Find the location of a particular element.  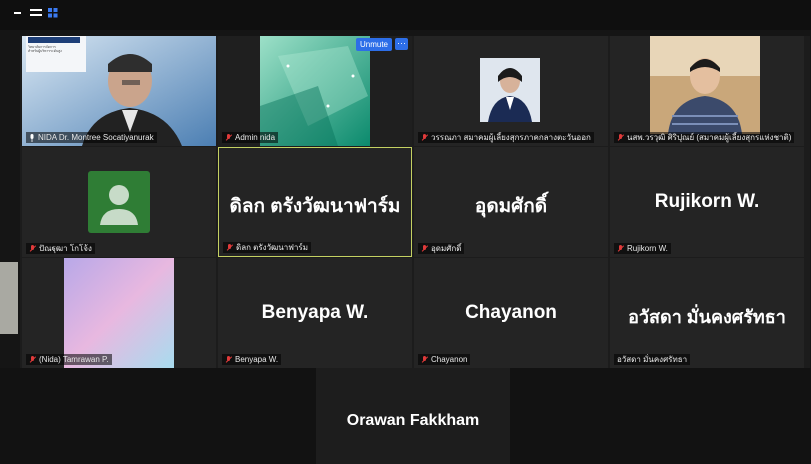

participant-label: ปัณฐุฒา โกโจ้ง is located at coordinates (60, 248).